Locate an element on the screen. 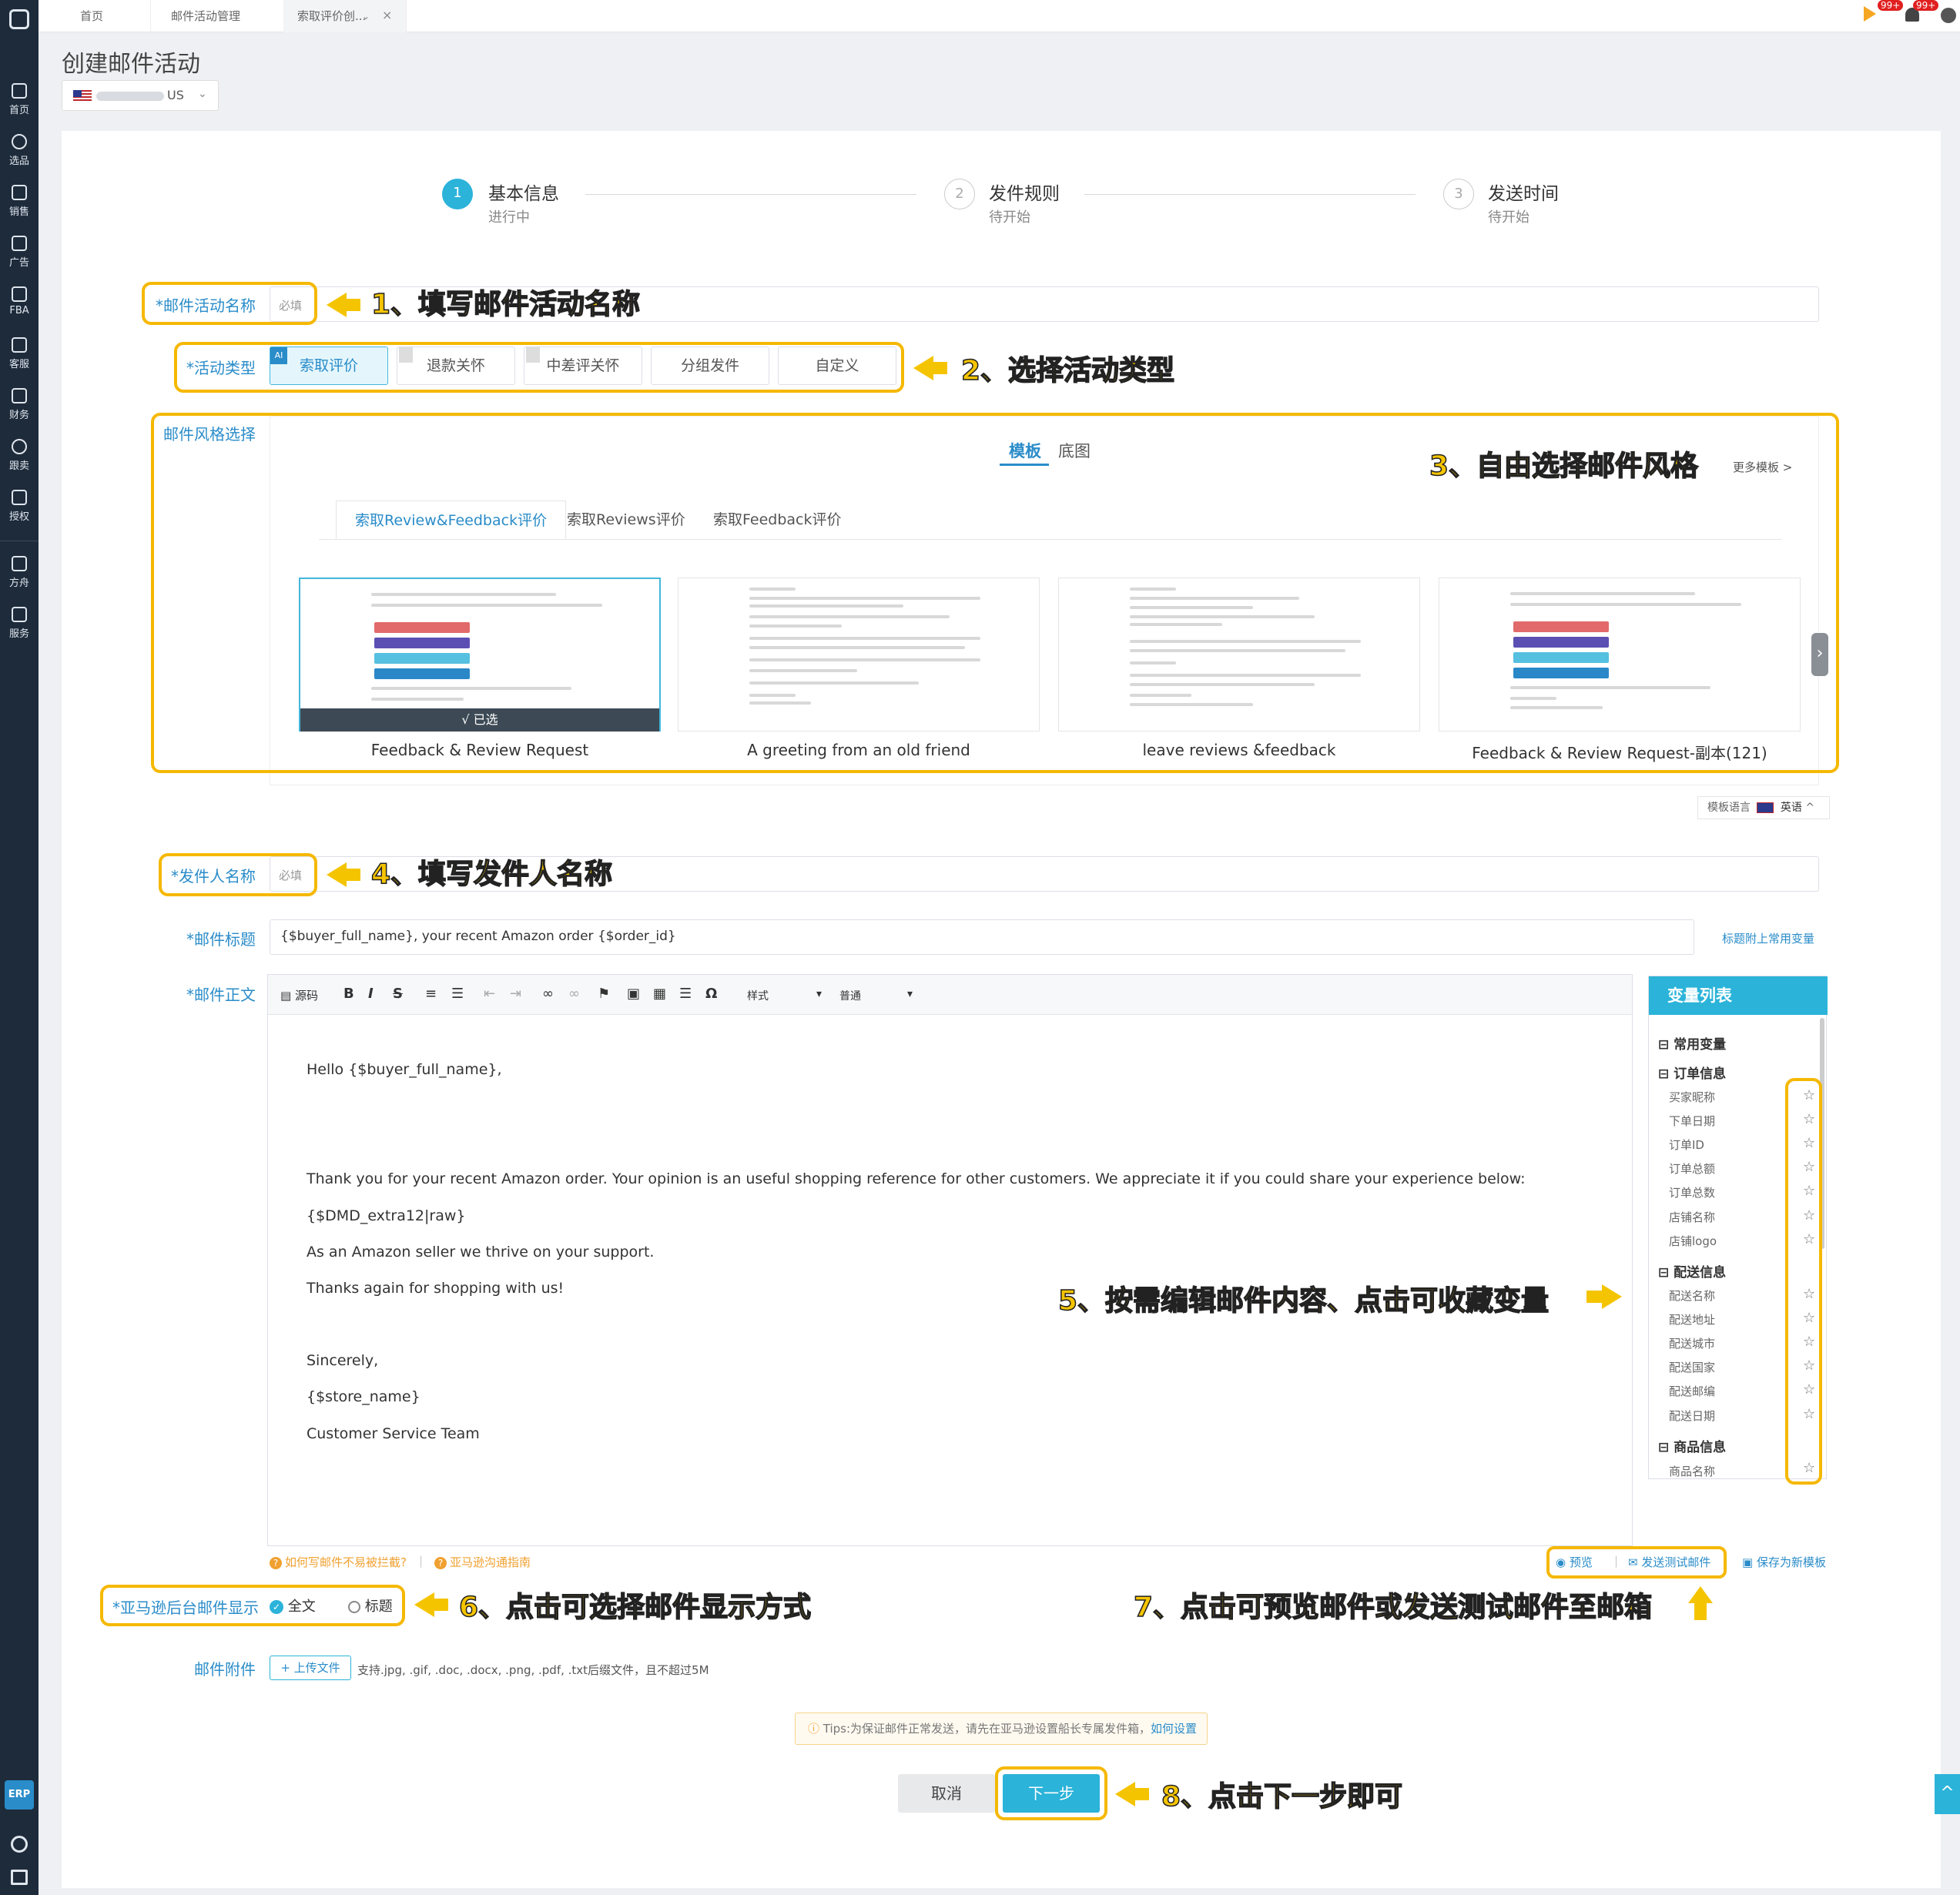 The image size is (1960, 1895). step-1-circle: 1 is located at coordinates (458, 194).